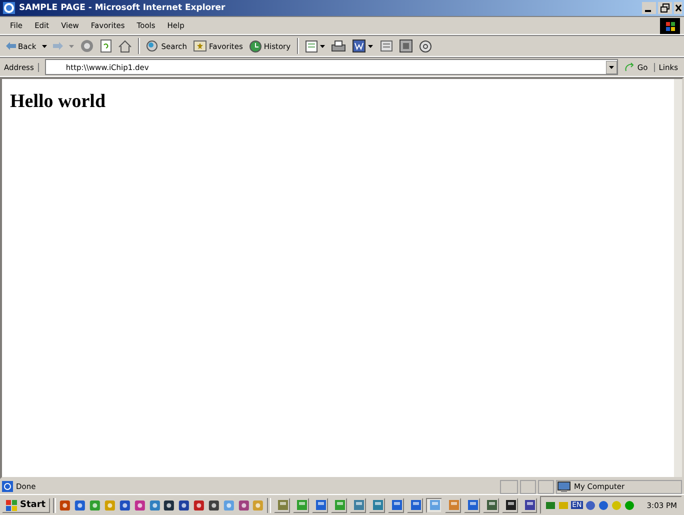 Image resolution: width=684 pixels, height=515 pixels. What do you see at coordinates (87, 46) in the screenshot?
I see `stop-icon` at bounding box center [87, 46].